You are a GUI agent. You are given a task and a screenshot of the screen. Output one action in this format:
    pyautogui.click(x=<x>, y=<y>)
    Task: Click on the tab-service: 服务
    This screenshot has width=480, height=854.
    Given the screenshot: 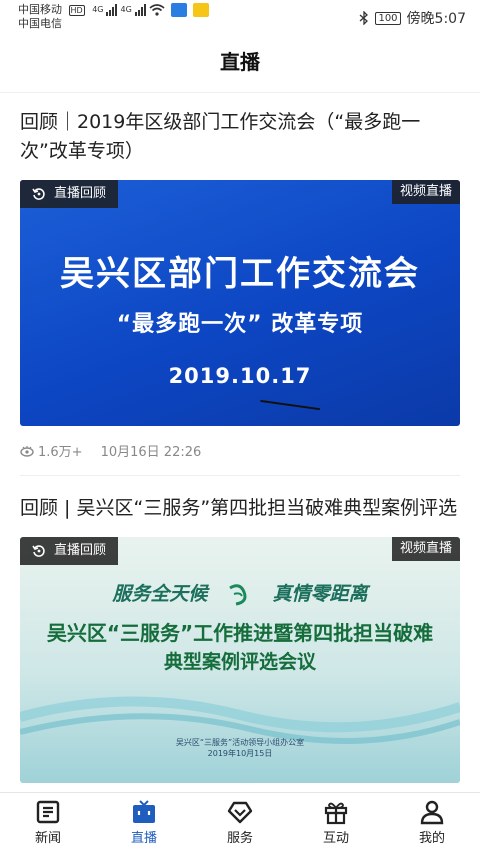 What is the action you would take?
    pyautogui.click(x=240, y=823)
    